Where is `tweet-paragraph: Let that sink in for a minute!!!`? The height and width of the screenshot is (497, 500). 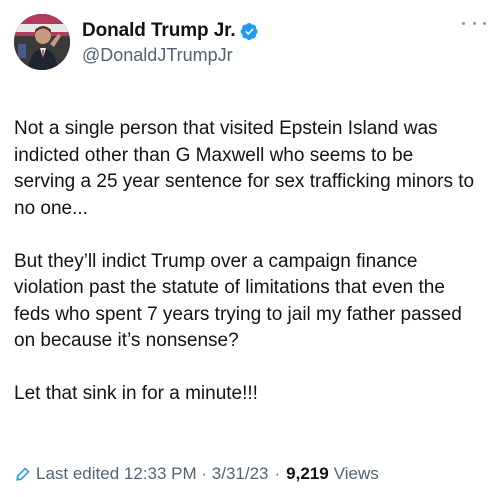 tweet-paragraph: Let that sink in for a minute!!! is located at coordinates (136, 393).